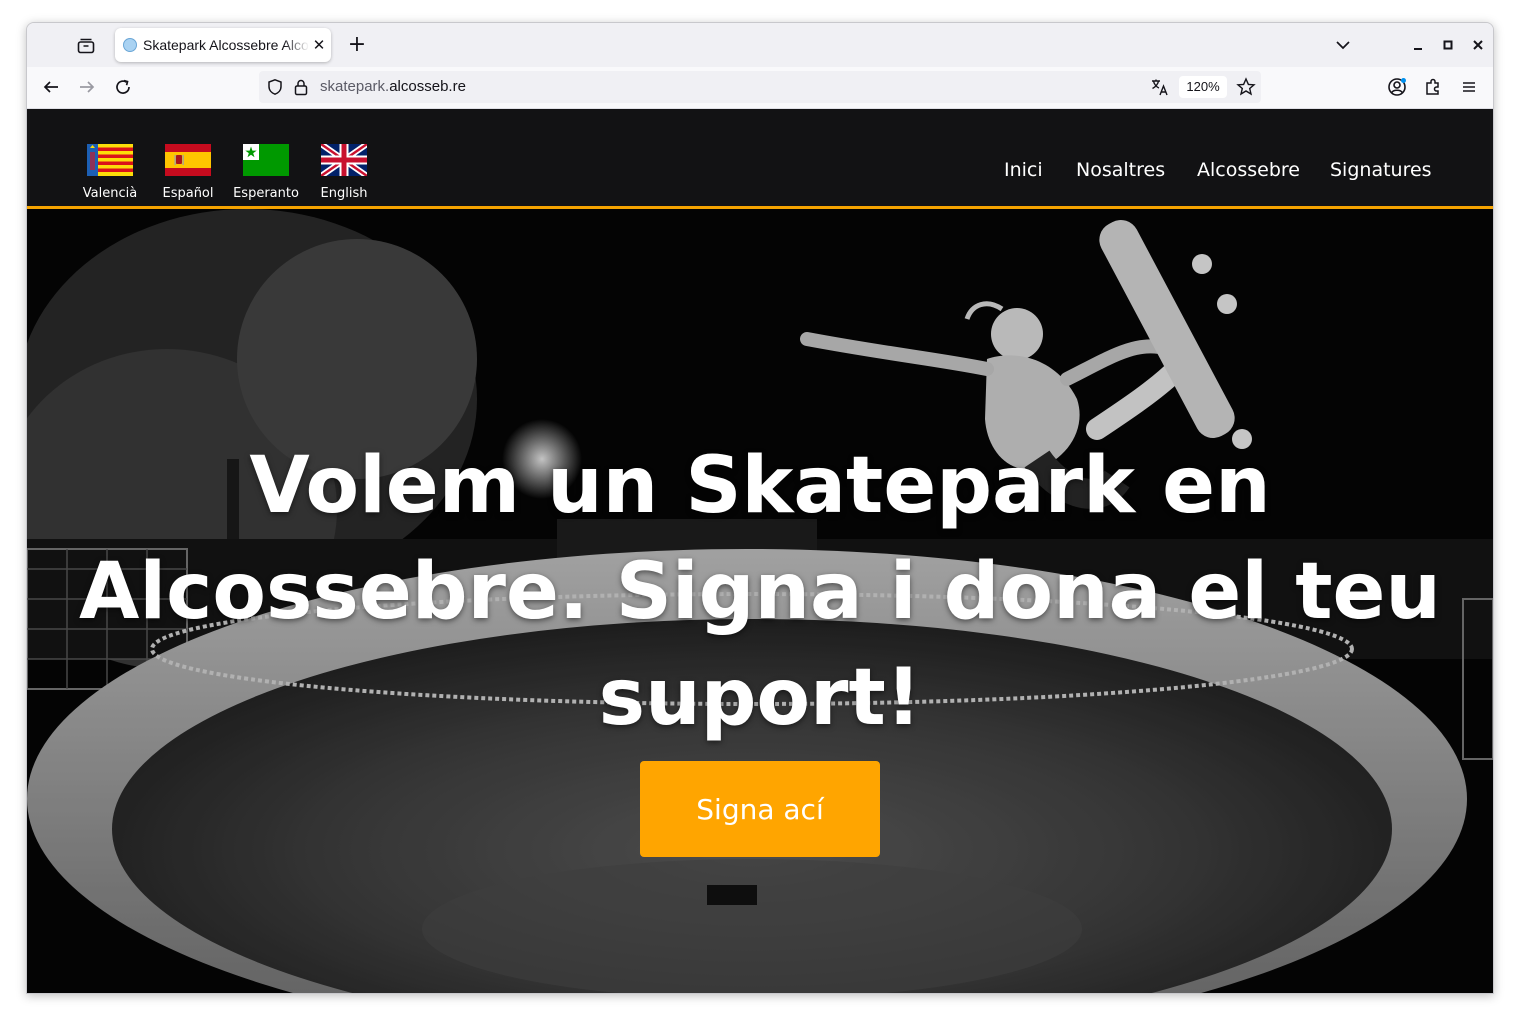  I want to click on maximize-icon, so click(1448, 45).